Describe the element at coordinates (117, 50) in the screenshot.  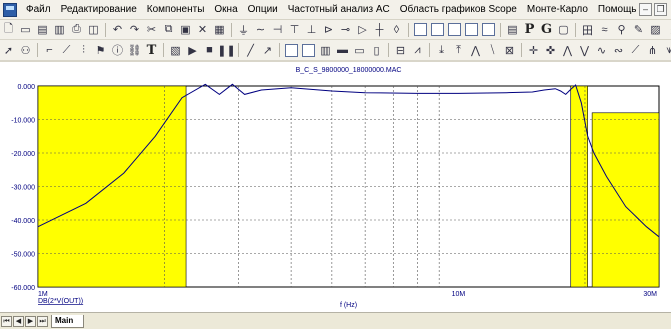
I see `info-icon: ⓘ` at that location.